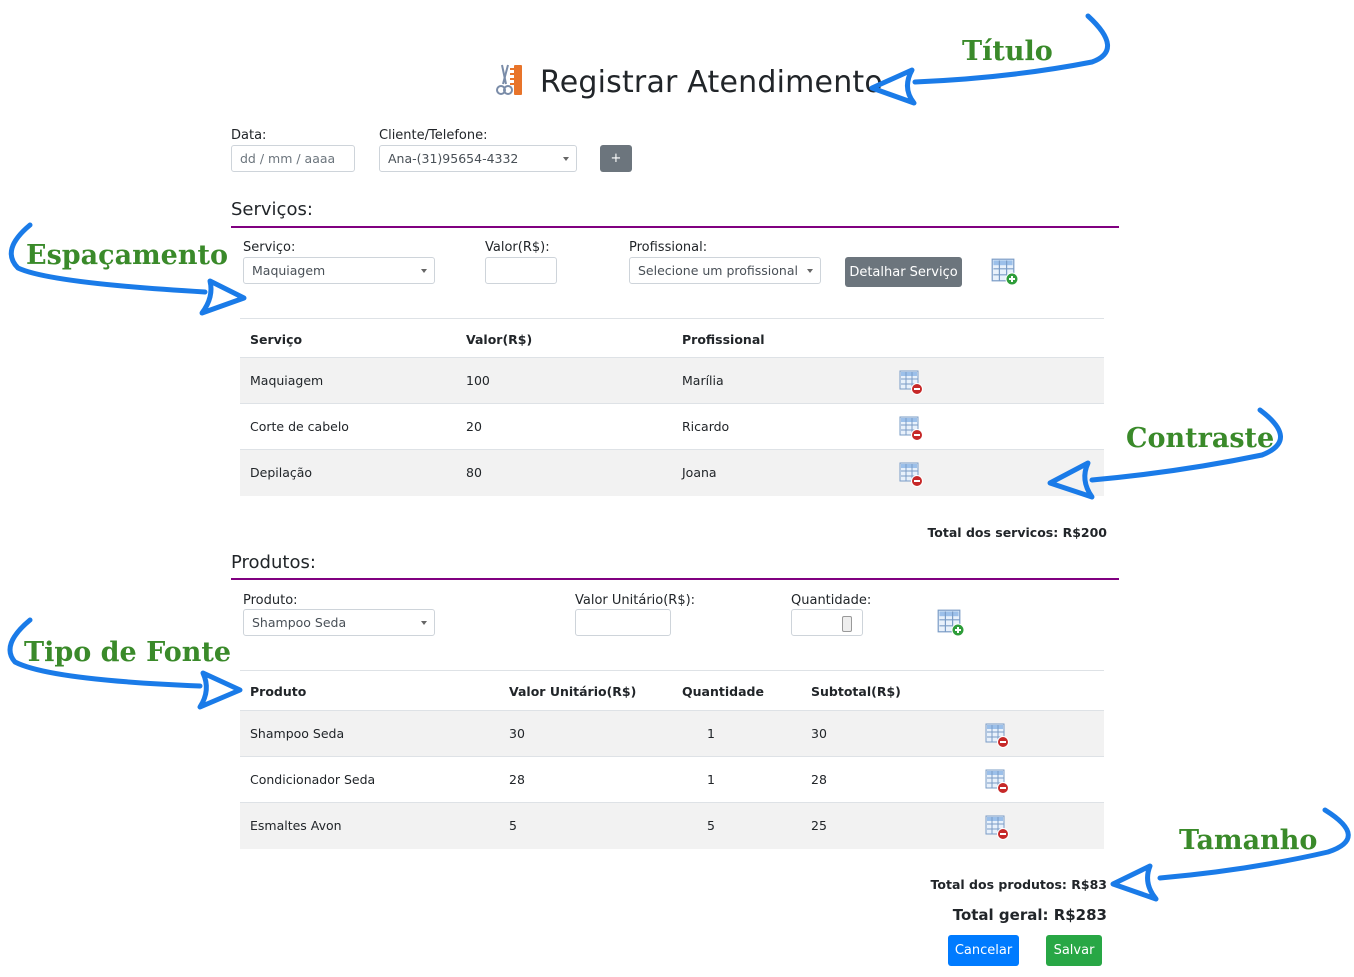 This screenshot has width=1354, height=977. What do you see at coordinates (223, 297) in the screenshot?
I see `arrowhead-espacamento-icon` at bounding box center [223, 297].